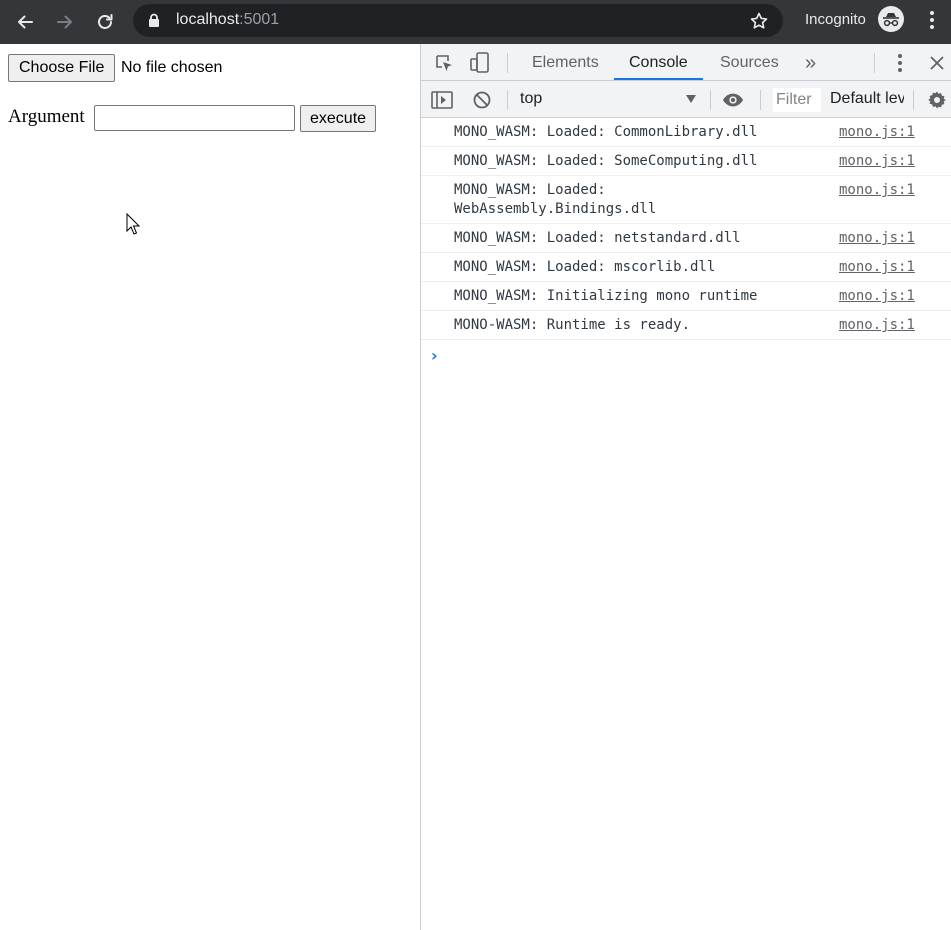 The width and height of the screenshot is (951, 930). I want to click on execute-button: execute, so click(338, 118).